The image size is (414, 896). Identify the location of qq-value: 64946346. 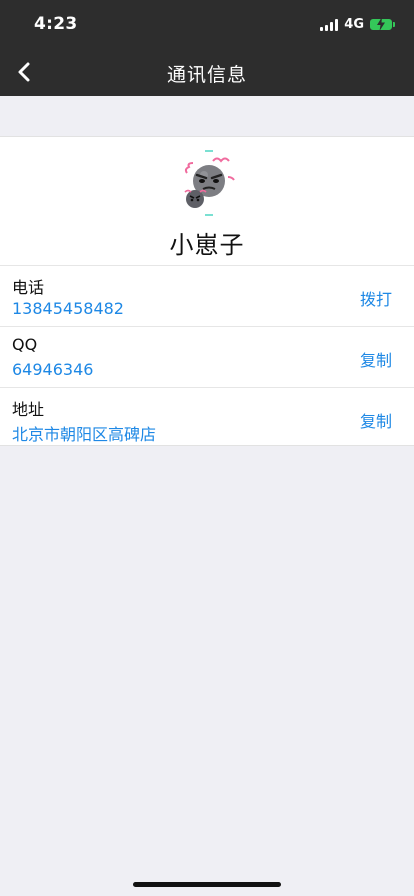
(52, 369).